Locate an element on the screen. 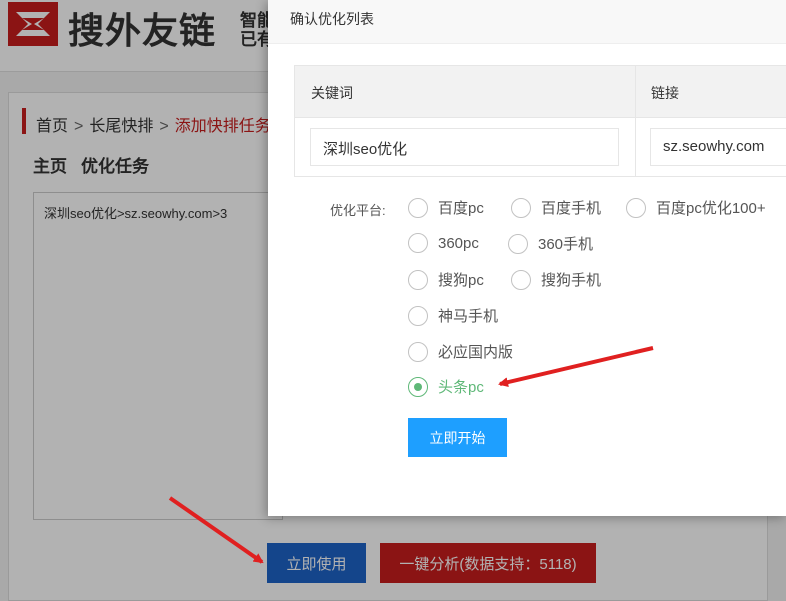 The height and width of the screenshot is (601, 786). radio-label: 360手机 is located at coordinates (566, 244).